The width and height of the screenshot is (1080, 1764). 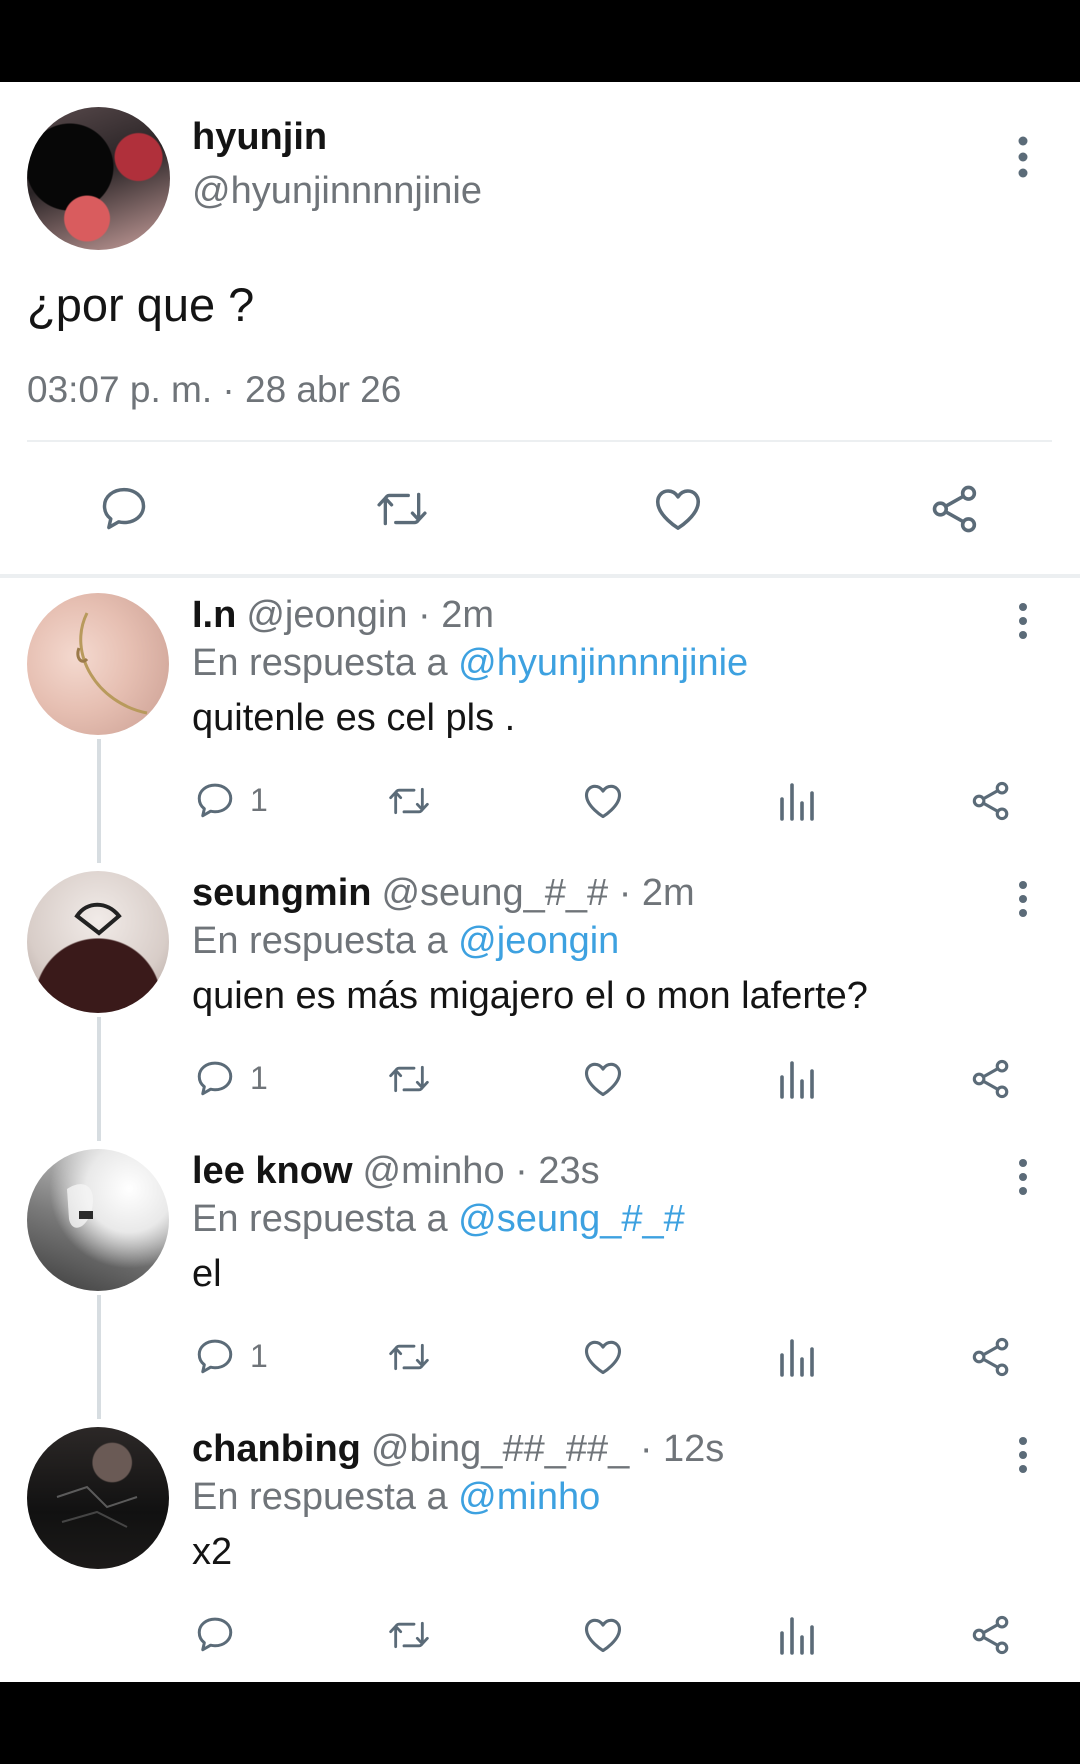 What do you see at coordinates (500, 1449) in the screenshot?
I see `author-handle: @bing_##_##_` at bounding box center [500, 1449].